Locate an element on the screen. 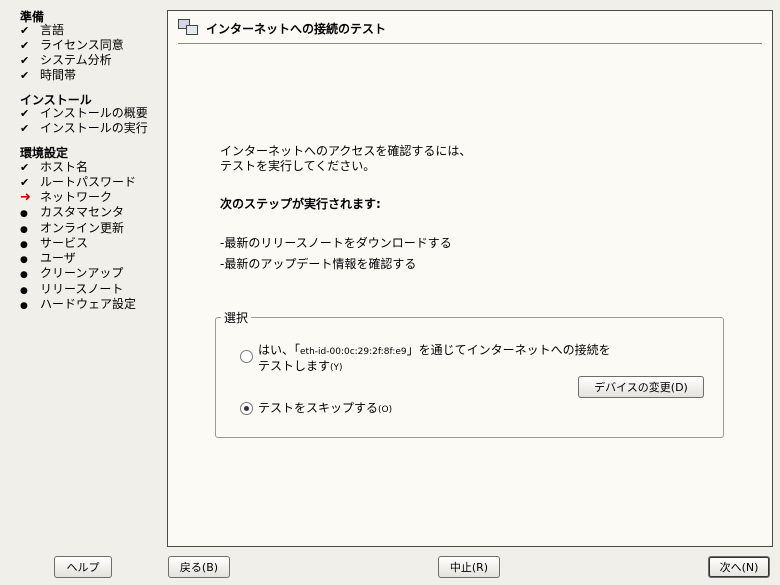 The height and width of the screenshot is (585, 780). radio-skip-test is located at coordinates (246, 408).